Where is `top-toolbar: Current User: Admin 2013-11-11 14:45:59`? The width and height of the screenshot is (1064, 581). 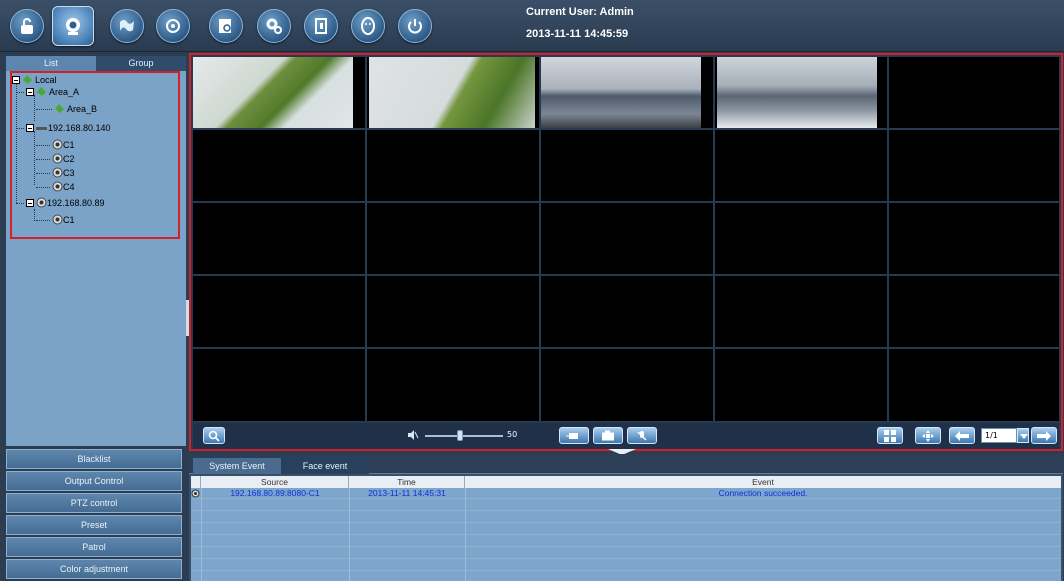 top-toolbar: Current User: Admin 2013-11-11 14:45:59 is located at coordinates (532, 26).